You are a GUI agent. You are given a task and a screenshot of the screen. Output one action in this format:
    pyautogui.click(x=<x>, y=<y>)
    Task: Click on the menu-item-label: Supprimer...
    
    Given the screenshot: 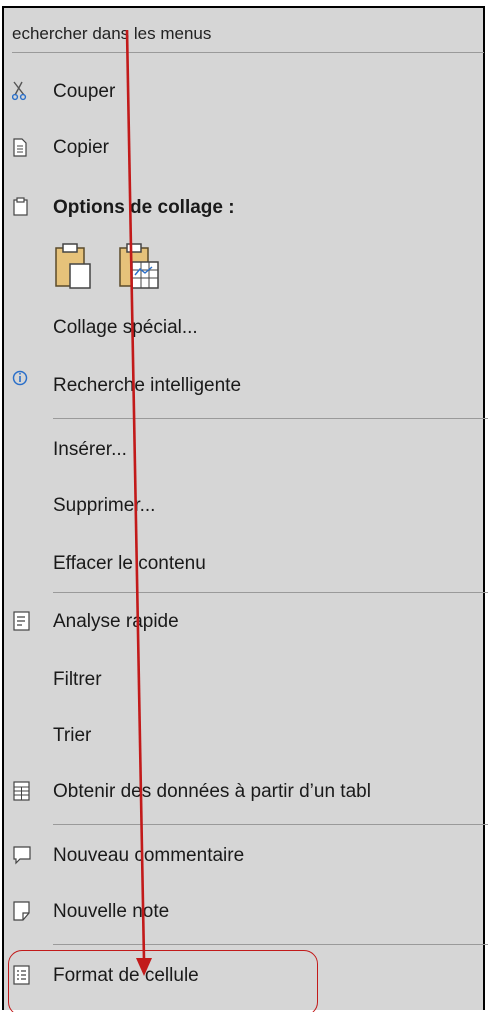 What is the action you would take?
    pyautogui.click(x=104, y=505)
    